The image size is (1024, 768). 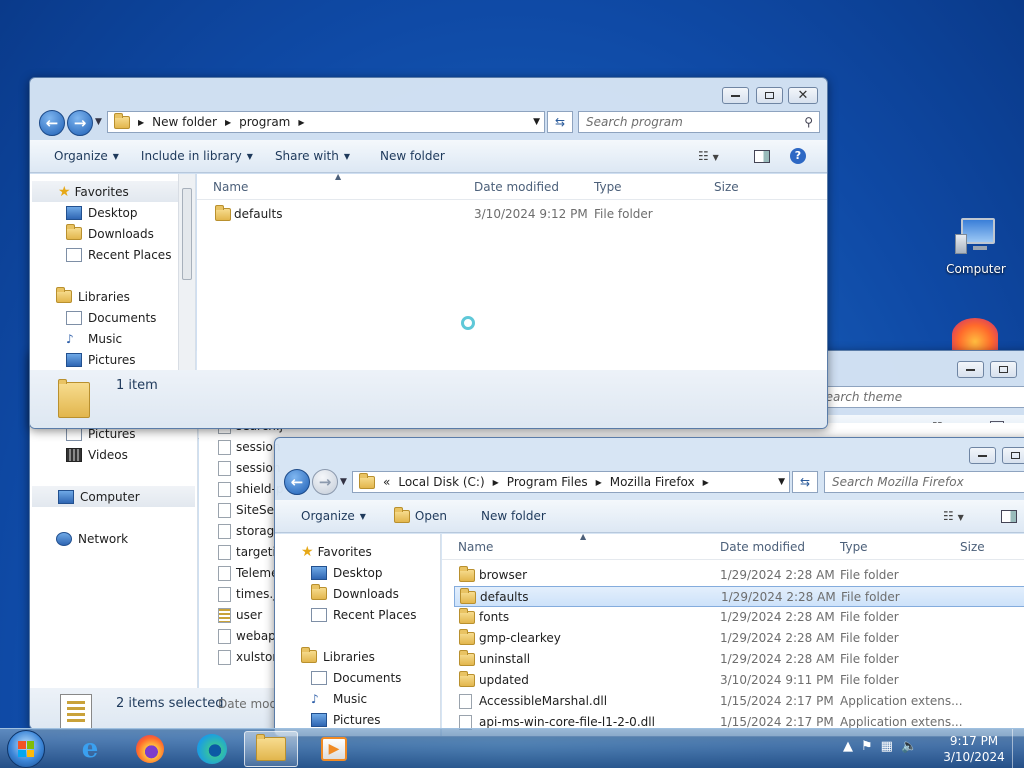 What do you see at coordinates (798, 156) in the screenshot?
I see `help-icon: ?` at bounding box center [798, 156].